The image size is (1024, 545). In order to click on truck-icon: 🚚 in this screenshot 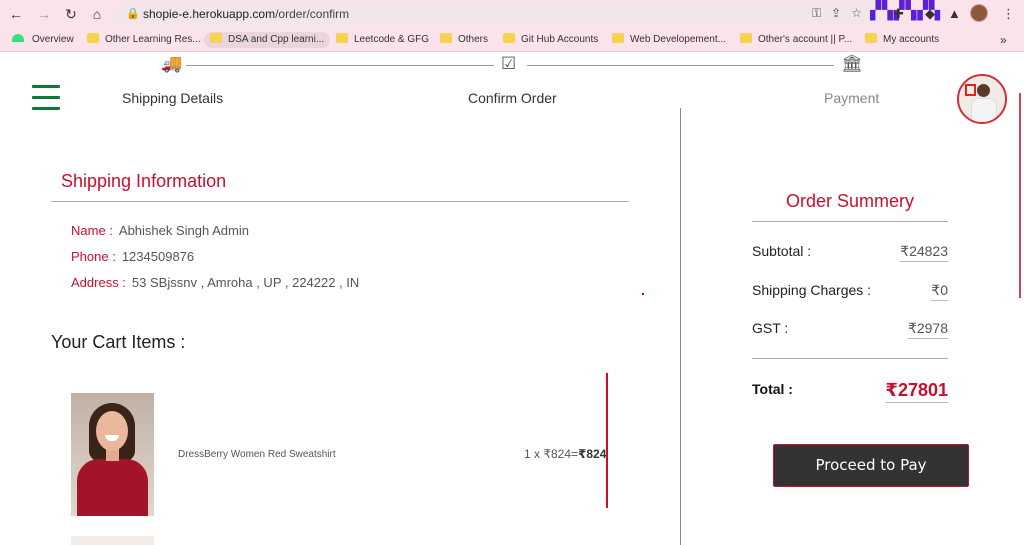, I will do `click(172, 63)`.